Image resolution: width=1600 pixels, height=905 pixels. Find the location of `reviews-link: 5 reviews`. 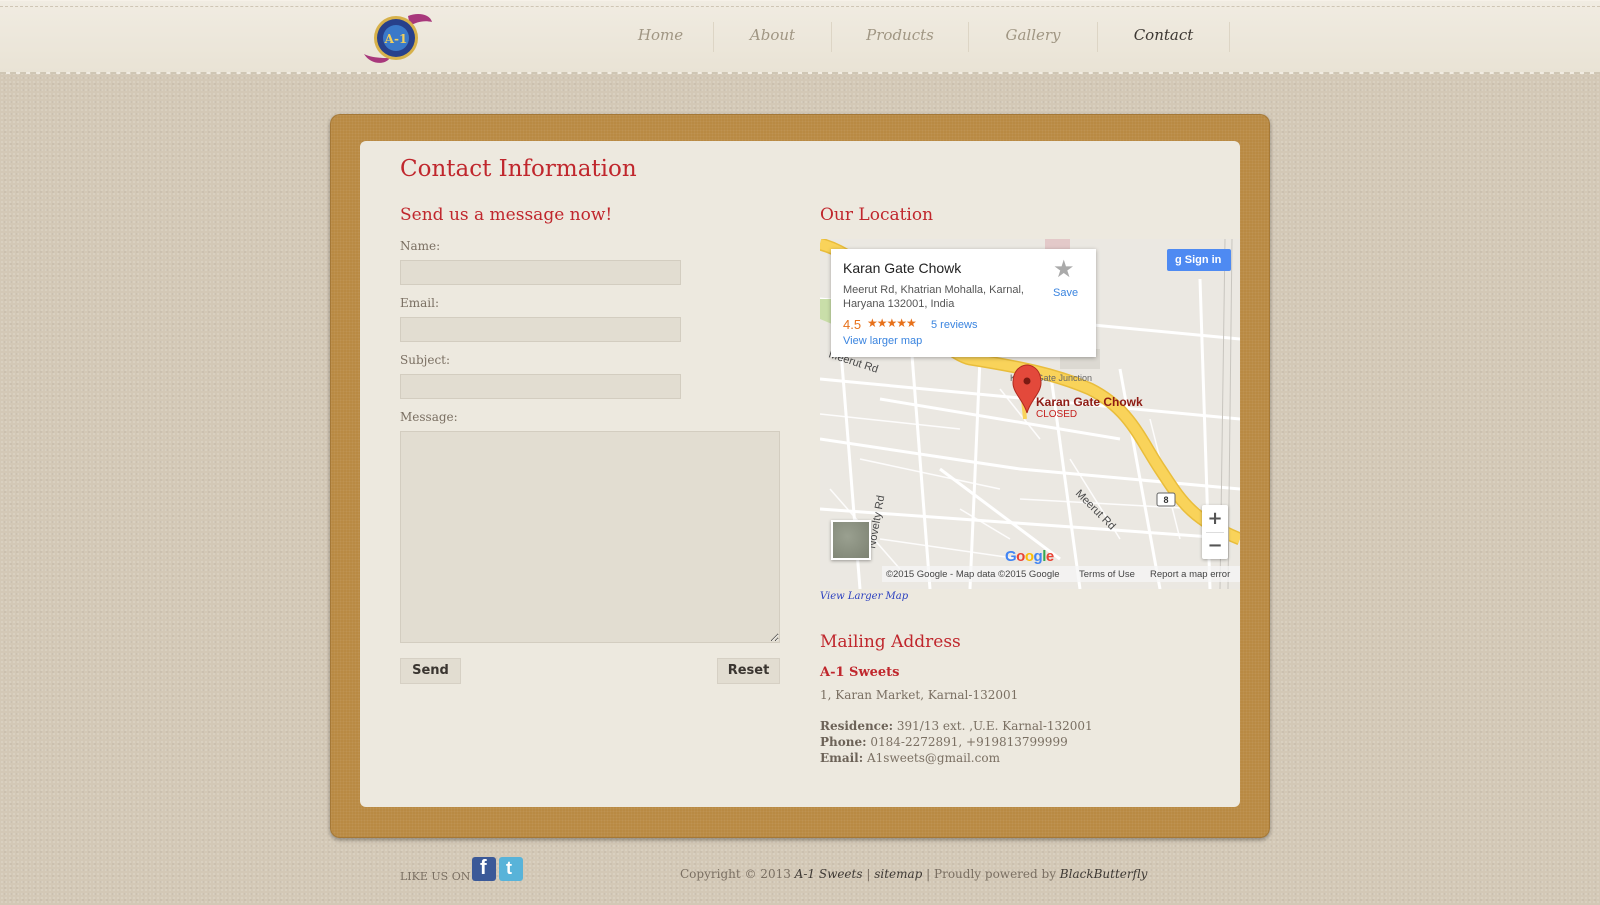

reviews-link: 5 reviews is located at coordinates (954, 325).